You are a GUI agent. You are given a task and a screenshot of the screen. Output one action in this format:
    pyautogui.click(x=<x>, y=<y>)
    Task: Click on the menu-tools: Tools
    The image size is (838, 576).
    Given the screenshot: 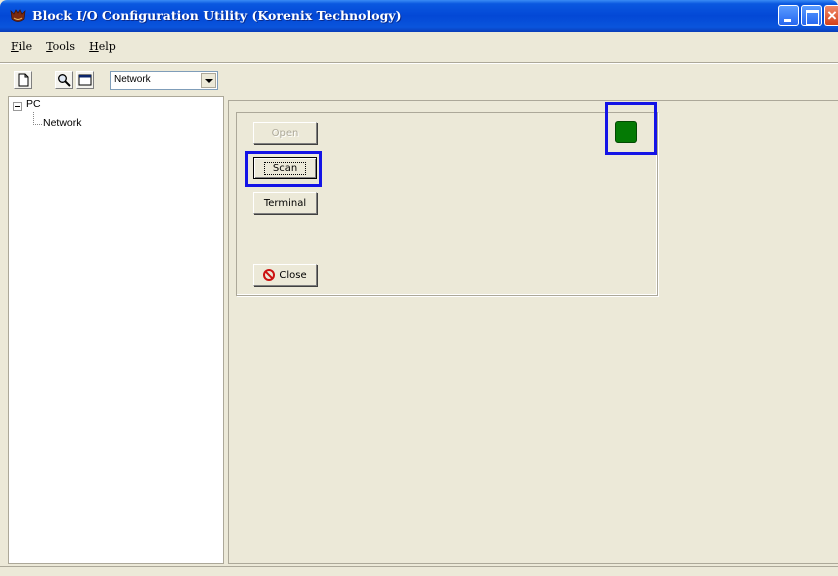 What is the action you would take?
    pyautogui.click(x=60, y=47)
    